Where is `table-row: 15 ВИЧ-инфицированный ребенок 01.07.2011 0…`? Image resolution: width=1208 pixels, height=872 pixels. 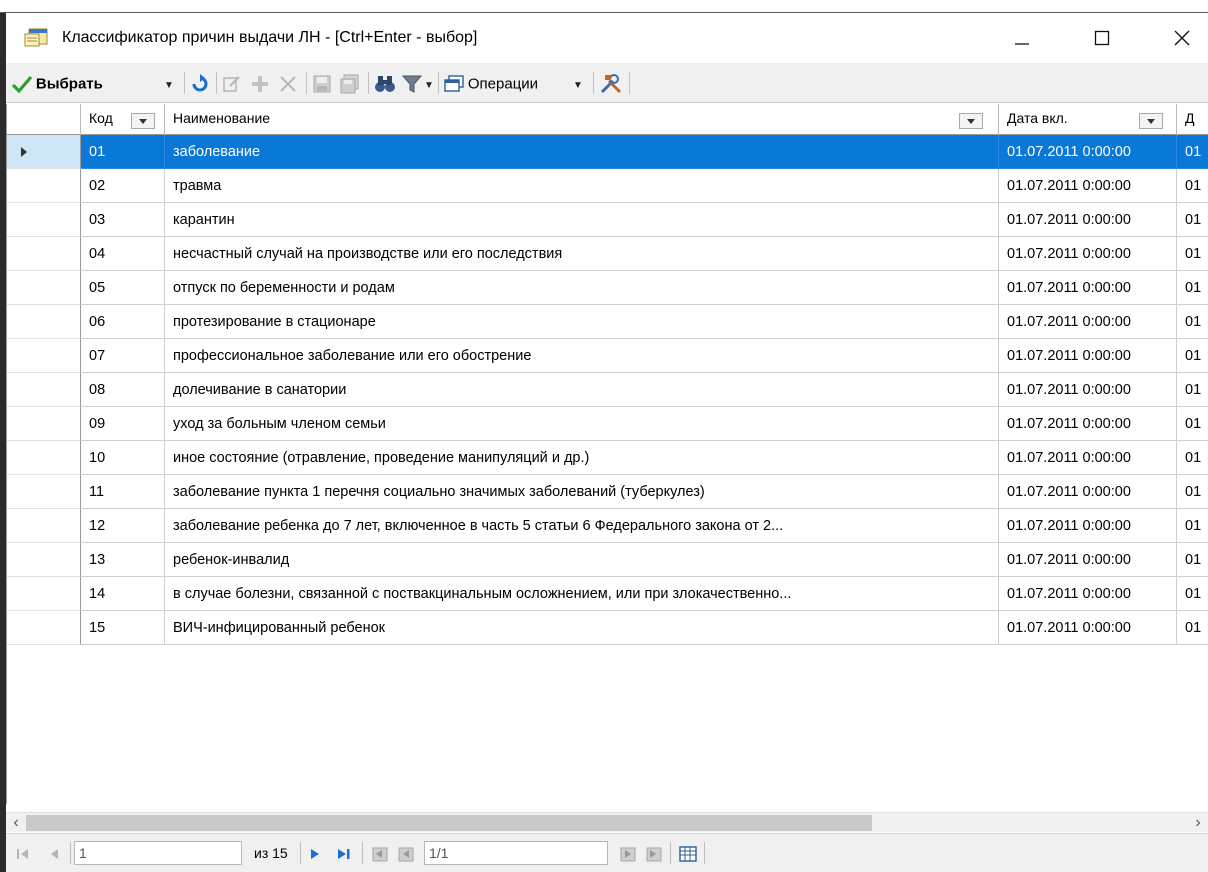
table-row: 15 ВИЧ-инфицированный ребенок 01.07.2011 0… is located at coordinates (607, 628).